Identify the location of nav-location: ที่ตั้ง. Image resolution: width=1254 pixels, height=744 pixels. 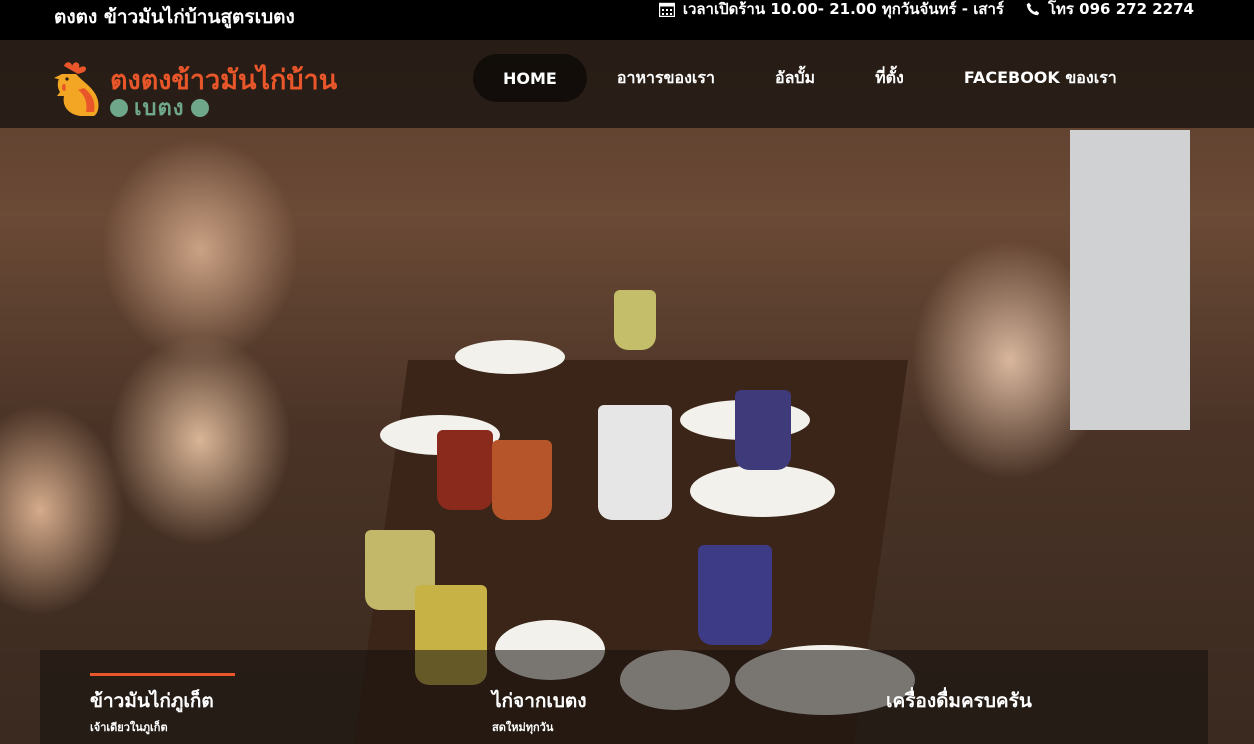
(889, 78).